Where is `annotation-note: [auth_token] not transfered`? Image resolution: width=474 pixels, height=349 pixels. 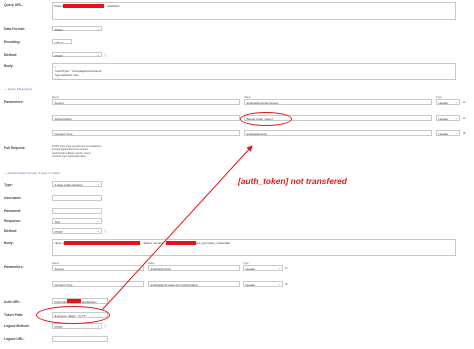
annotation-note: [auth_token] not transfered is located at coordinates (292, 181).